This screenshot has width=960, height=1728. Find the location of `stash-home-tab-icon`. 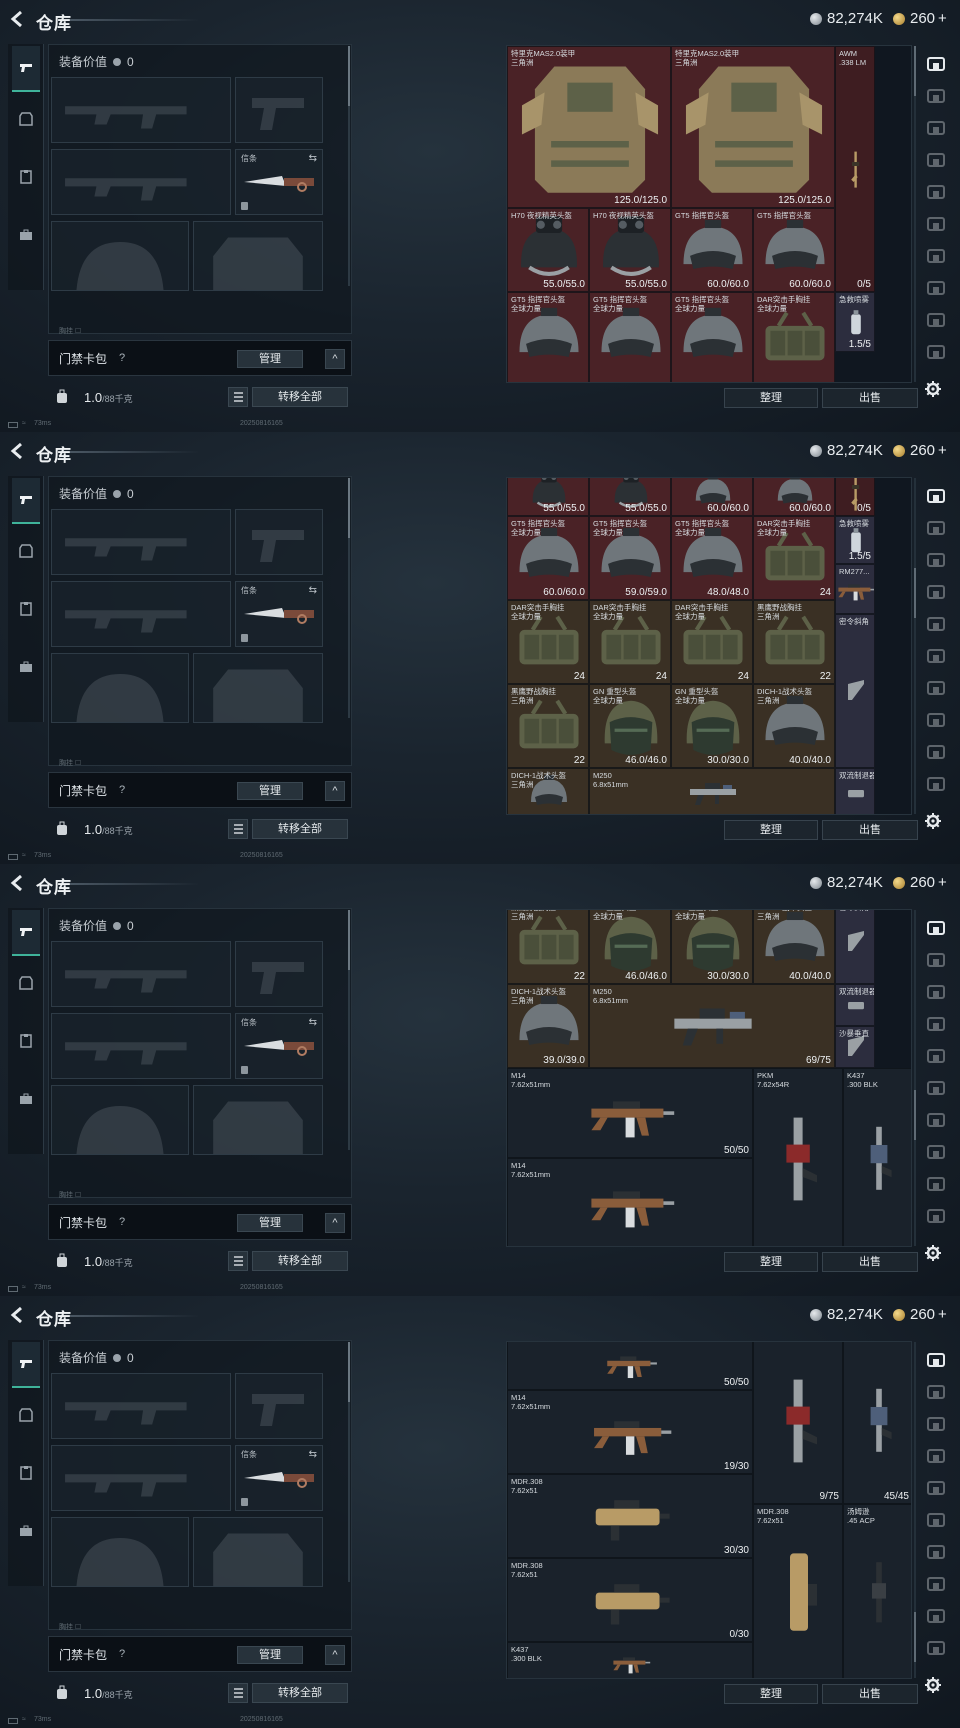

stash-home-tab-icon is located at coordinates (936, 928).